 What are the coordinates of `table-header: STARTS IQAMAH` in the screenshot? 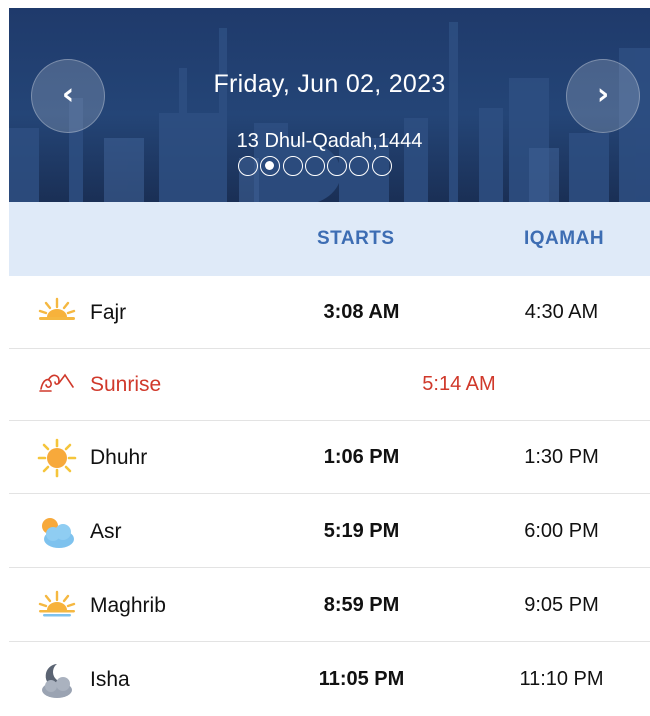 It's located at (329, 239).